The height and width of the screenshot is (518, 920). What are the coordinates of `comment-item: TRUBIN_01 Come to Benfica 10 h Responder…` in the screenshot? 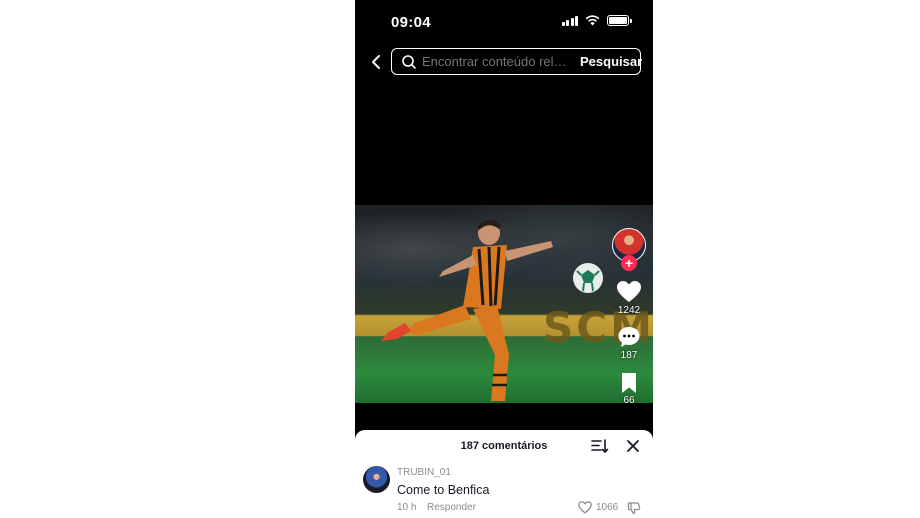 It's located at (504, 492).